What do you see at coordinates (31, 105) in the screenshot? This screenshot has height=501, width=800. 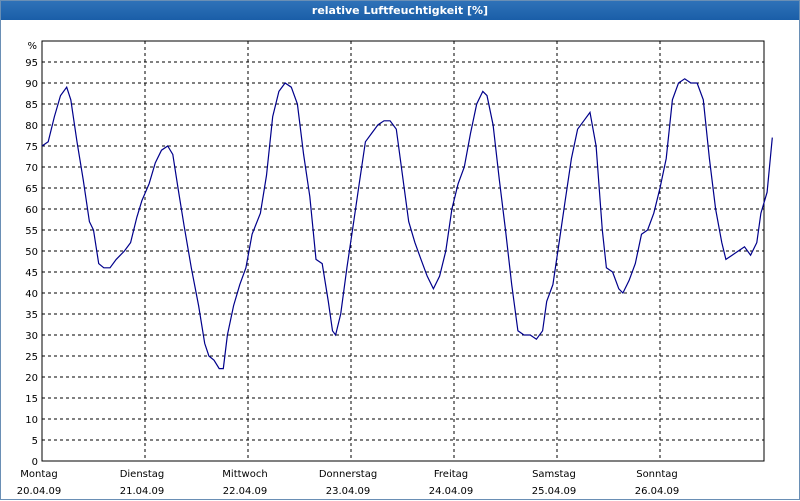 I see `y-tick-label: 85` at bounding box center [31, 105].